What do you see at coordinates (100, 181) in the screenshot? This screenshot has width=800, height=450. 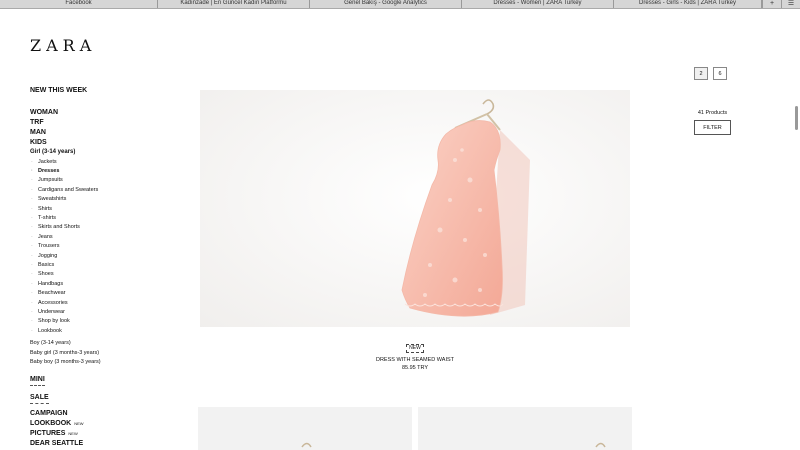 I see `subcategory-jumpsuits: Jumpsuits` at bounding box center [100, 181].